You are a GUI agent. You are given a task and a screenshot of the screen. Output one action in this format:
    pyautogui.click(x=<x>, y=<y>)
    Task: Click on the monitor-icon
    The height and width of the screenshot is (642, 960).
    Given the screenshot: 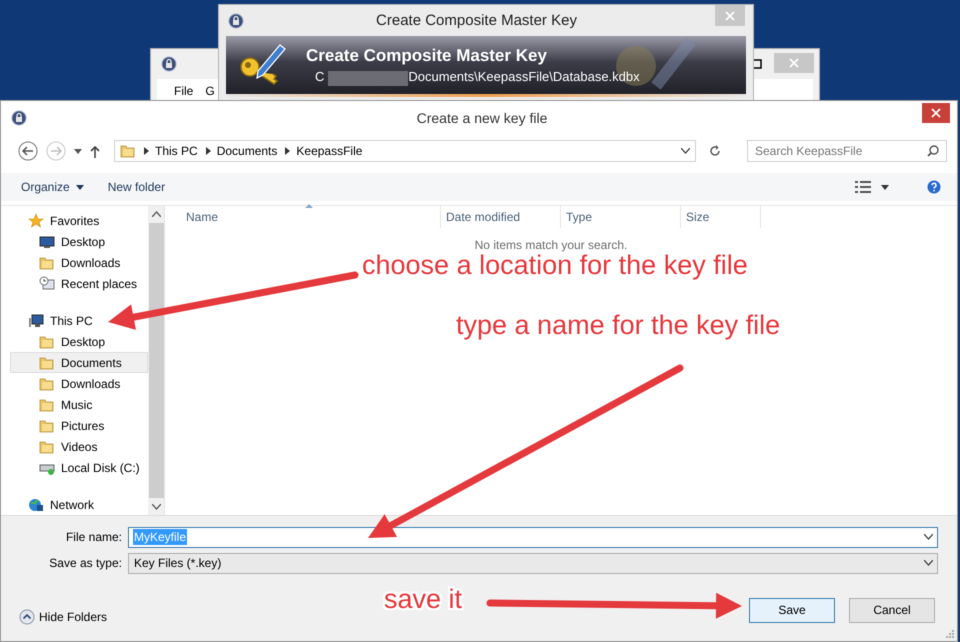 What is the action you would take?
    pyautogui.click(x=47, y=242)
    